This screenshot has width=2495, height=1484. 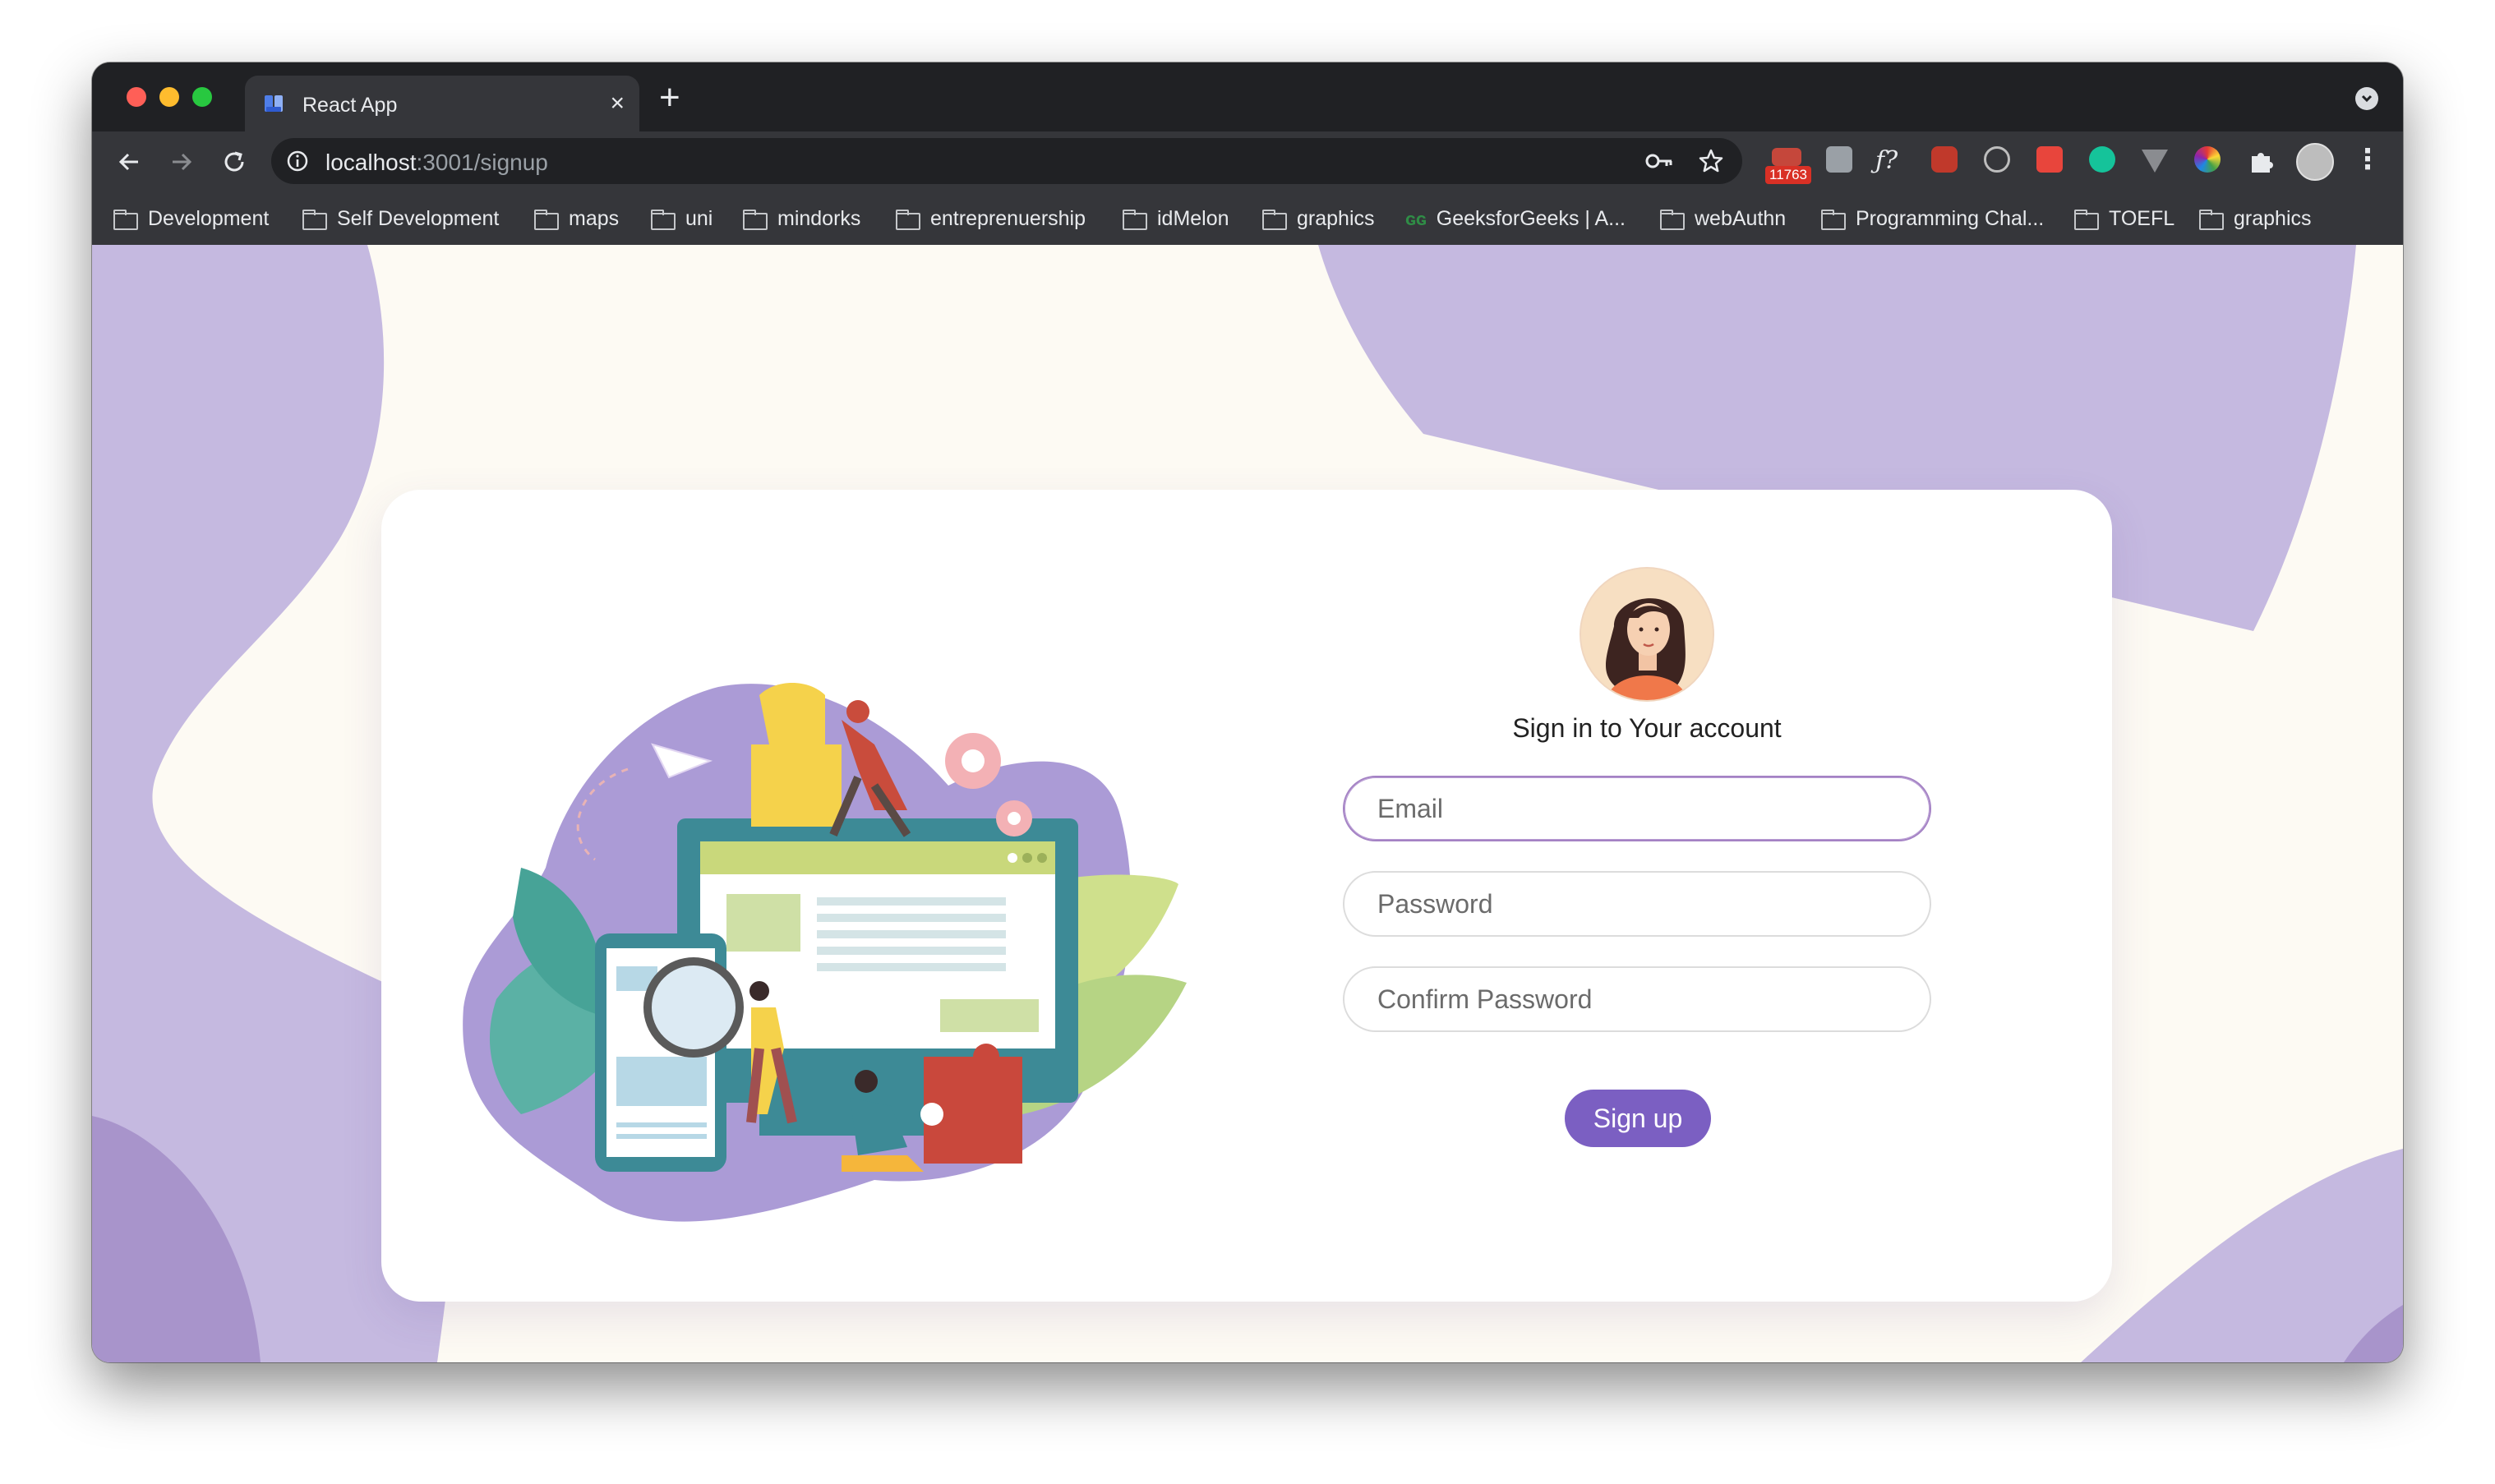 I want to click on bookmark-item: entreprenuership, so click(x=991, y=219).